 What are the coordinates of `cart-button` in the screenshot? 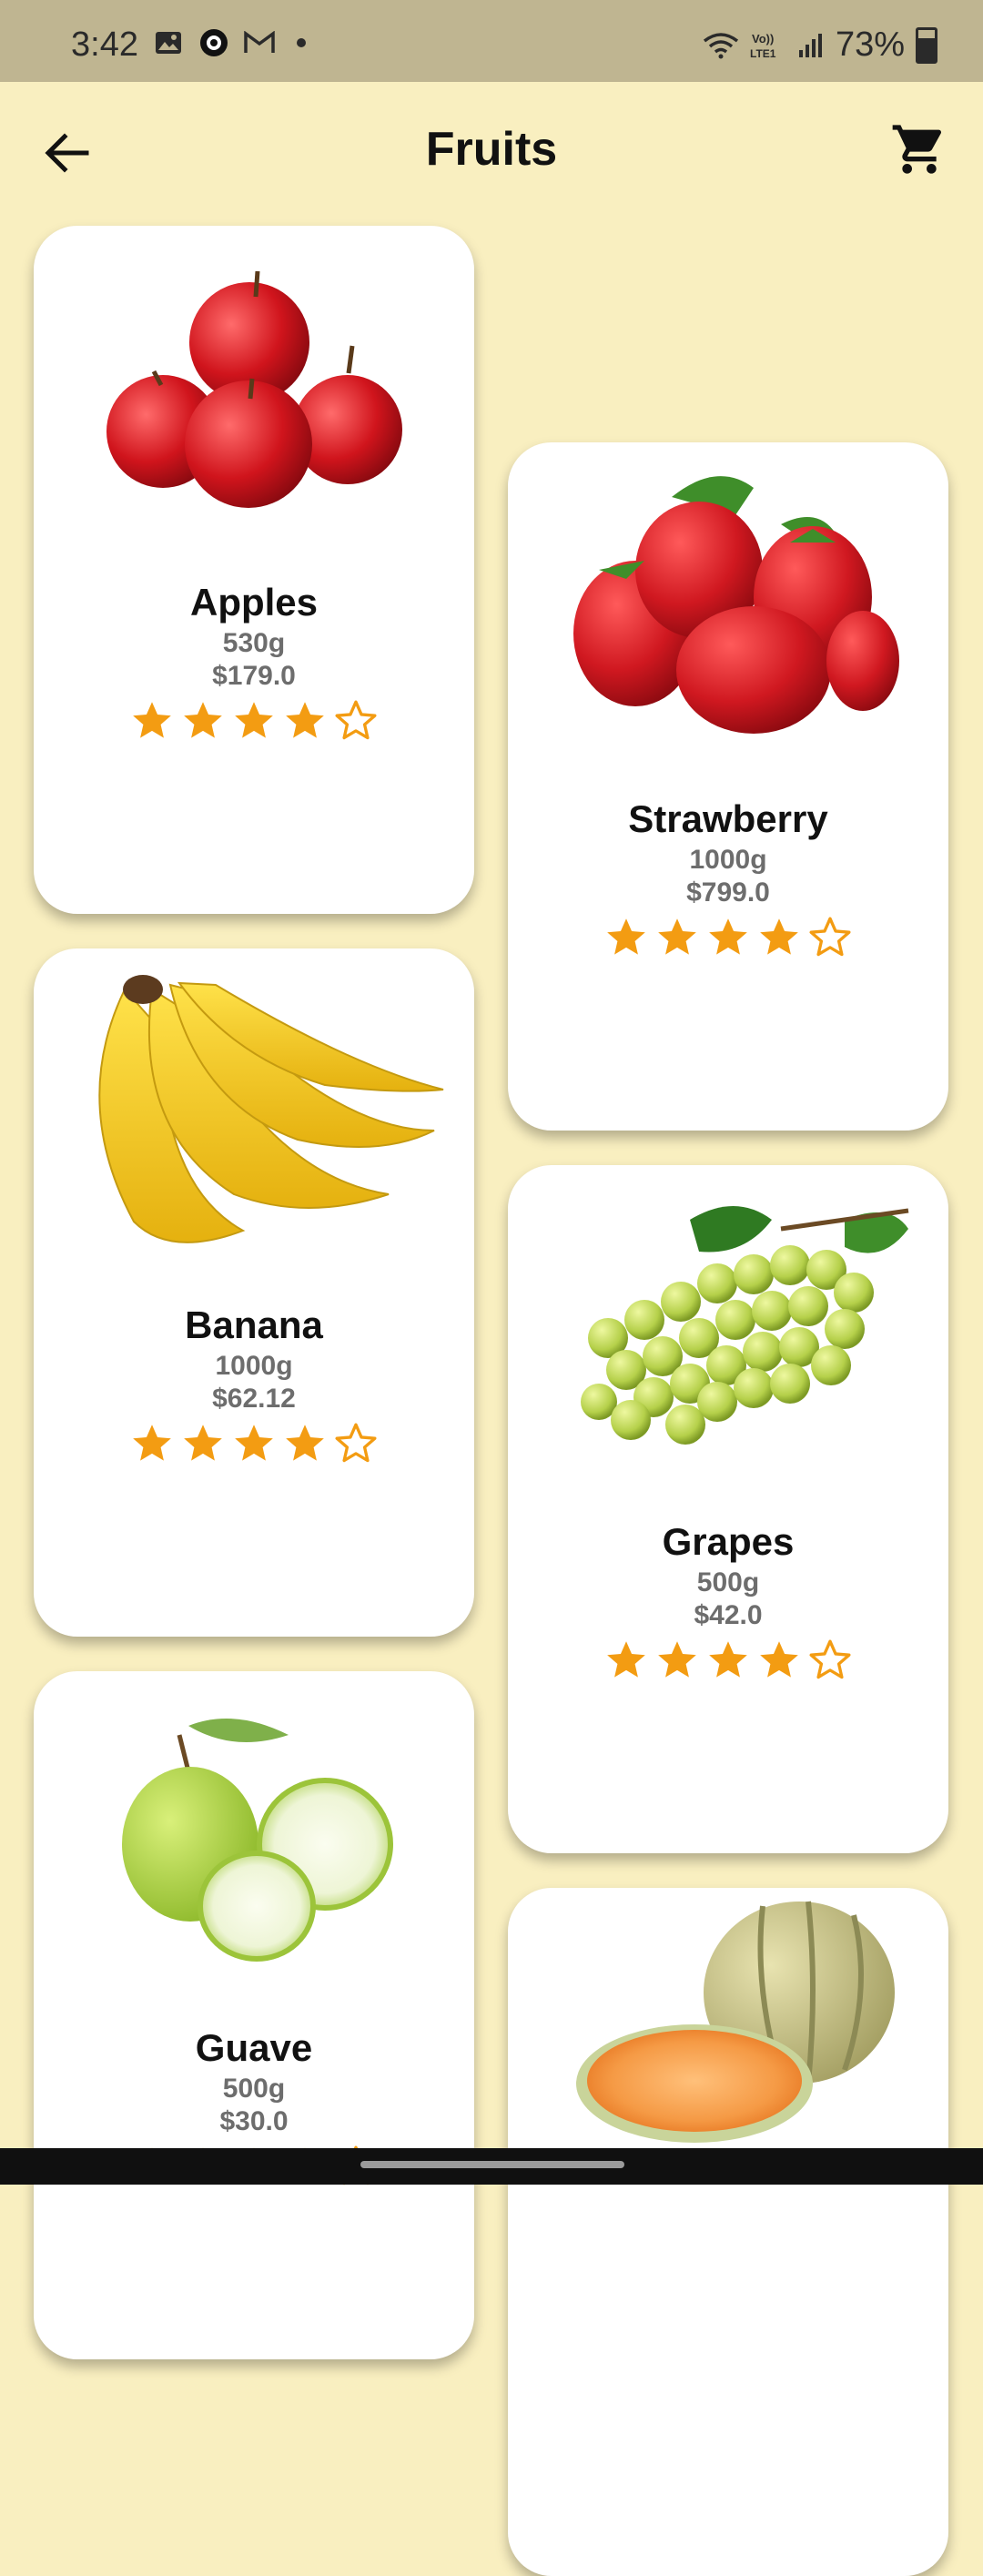 It's located at (919, 149).